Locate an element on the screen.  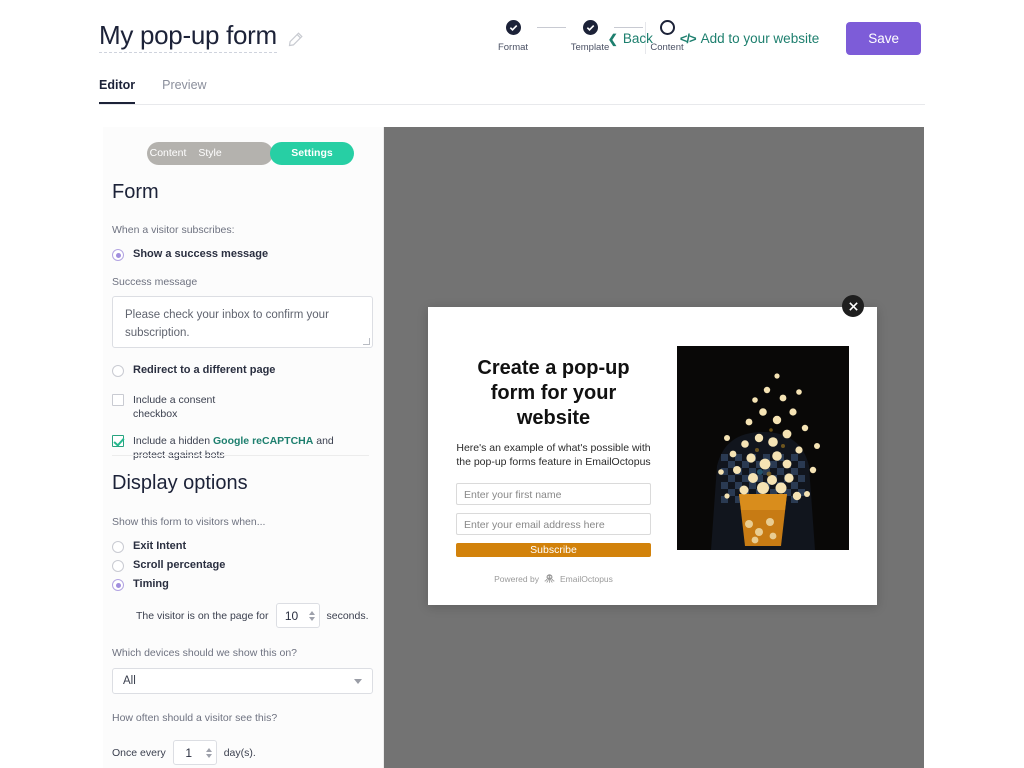
frequency-stepper: 1 is located at coordinates (194, 752).